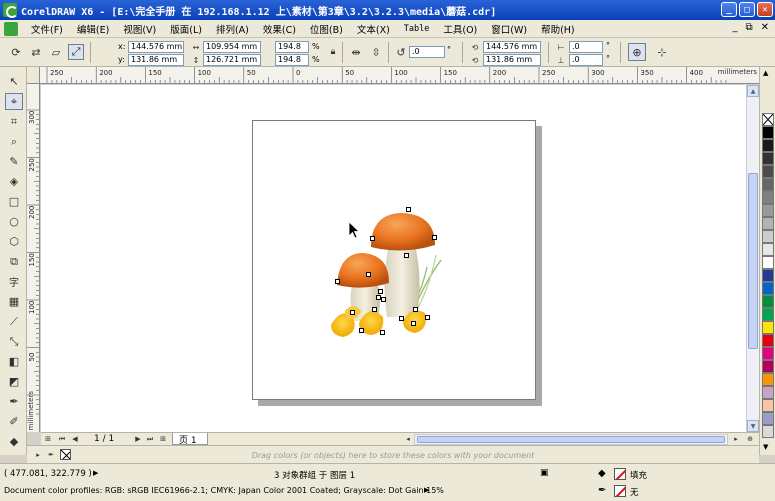 Image resolution: width=775 pixels, height=501 pixels. What do you see at coordinates (14, 421) in the screenshot?
I see `outline-tool-icon: ✐` at bounding box center [14, 421].